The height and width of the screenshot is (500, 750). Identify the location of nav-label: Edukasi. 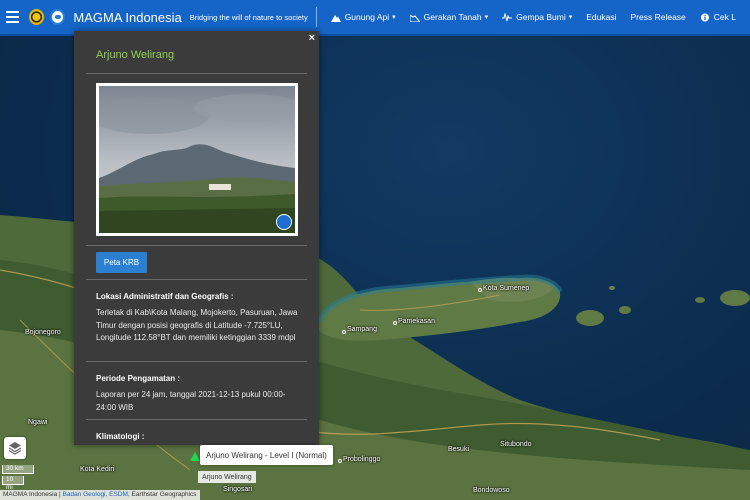
(601, 17).